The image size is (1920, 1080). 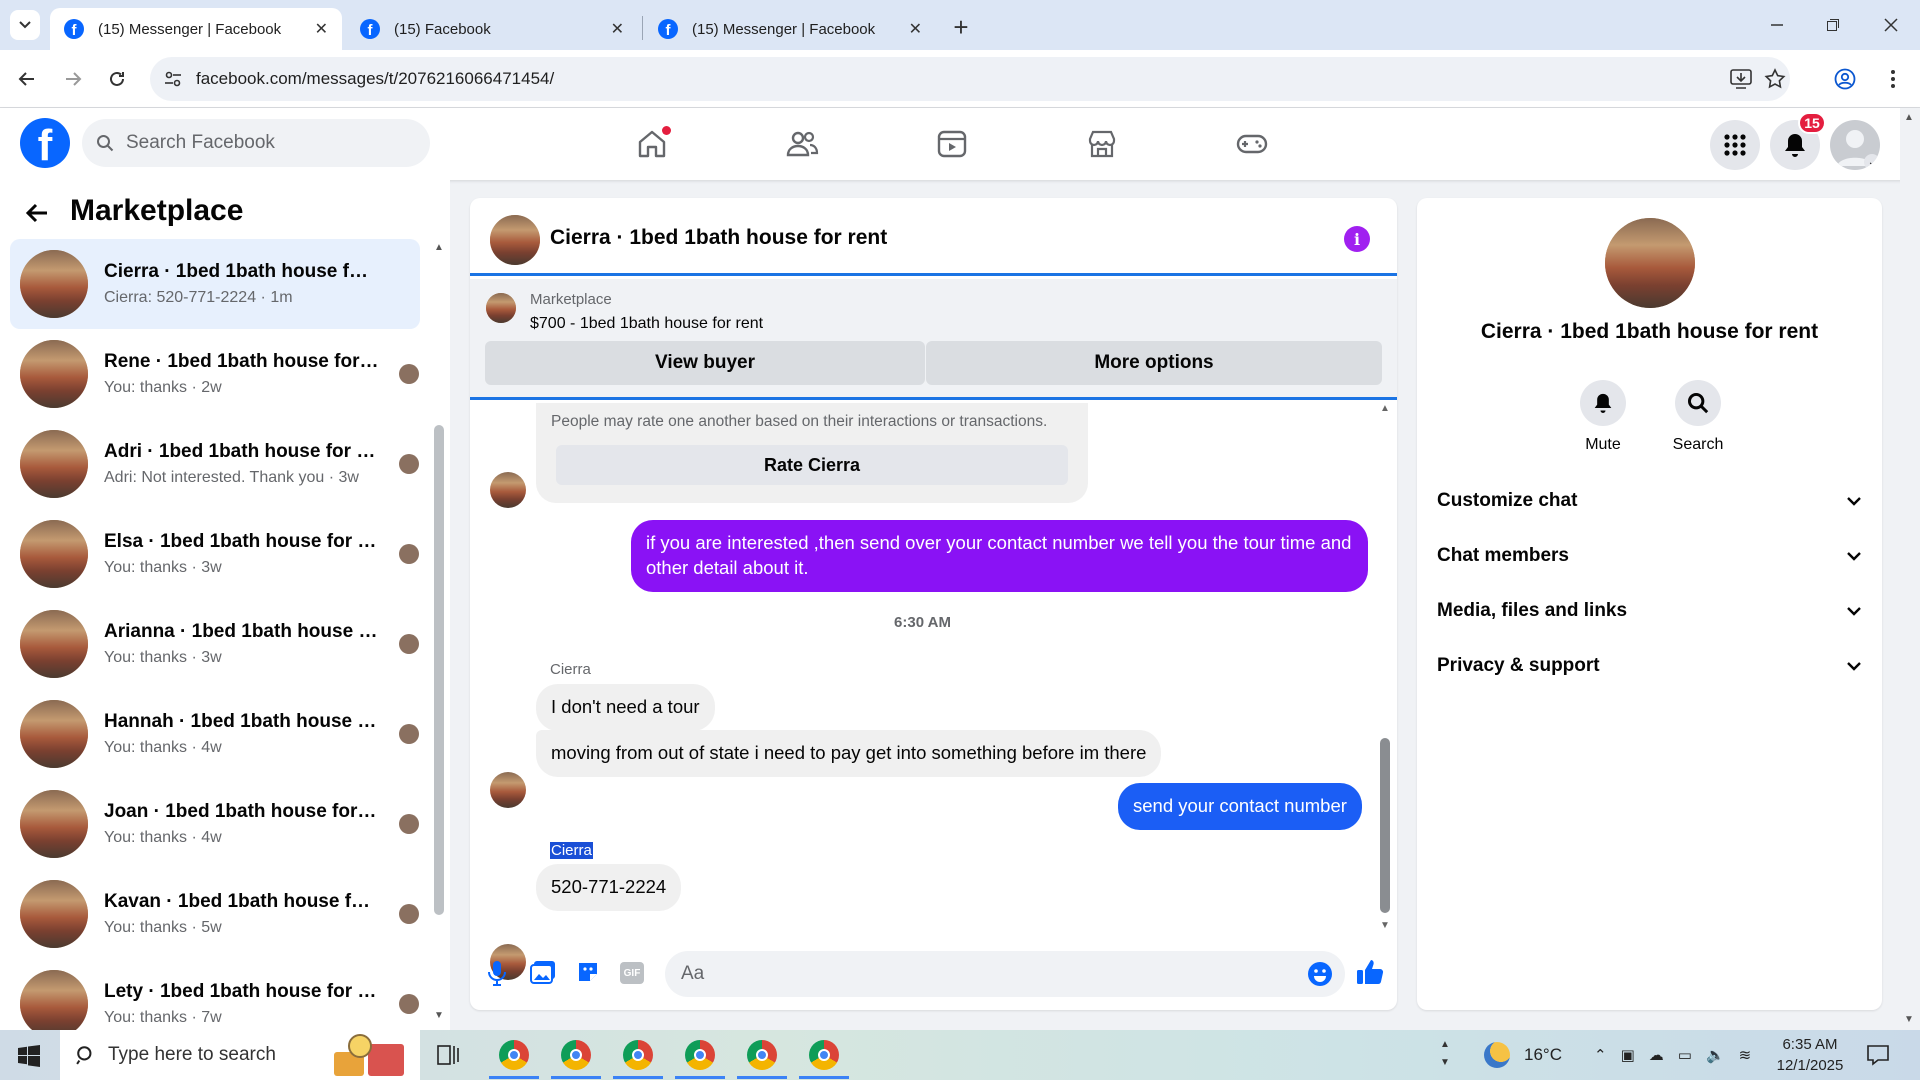 What do you see at coordinates (1628, 1055) in the screenshot?
I see `meet-now-icon: ▣` at bounding box center [1628, 1055].